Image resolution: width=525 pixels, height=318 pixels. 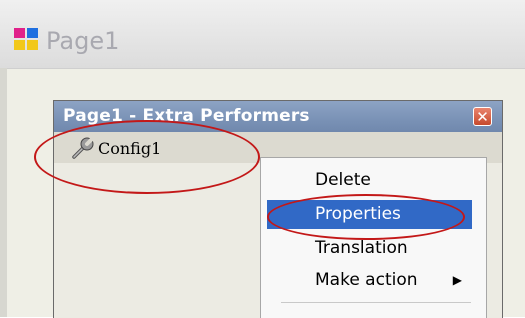 I want to click on app-icon, so click(x=27, y=40).